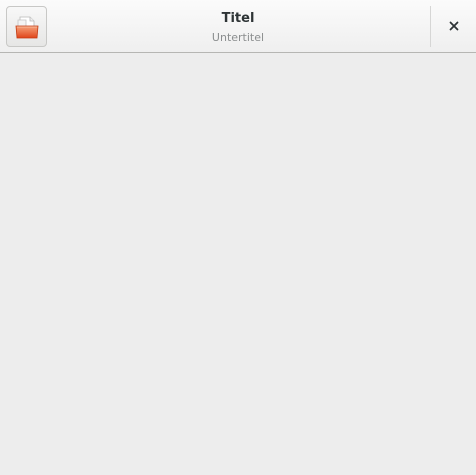  I want to click on open-folder-button, so click(26, 26).